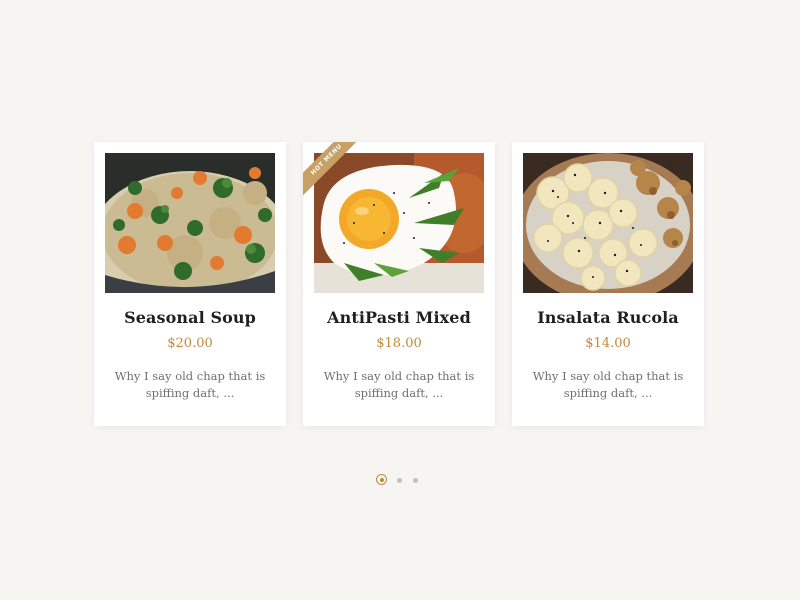 Image resolution: width=800 pixels, height=600 pixels. I want to click on carousel-pagination, so click(400, 480).